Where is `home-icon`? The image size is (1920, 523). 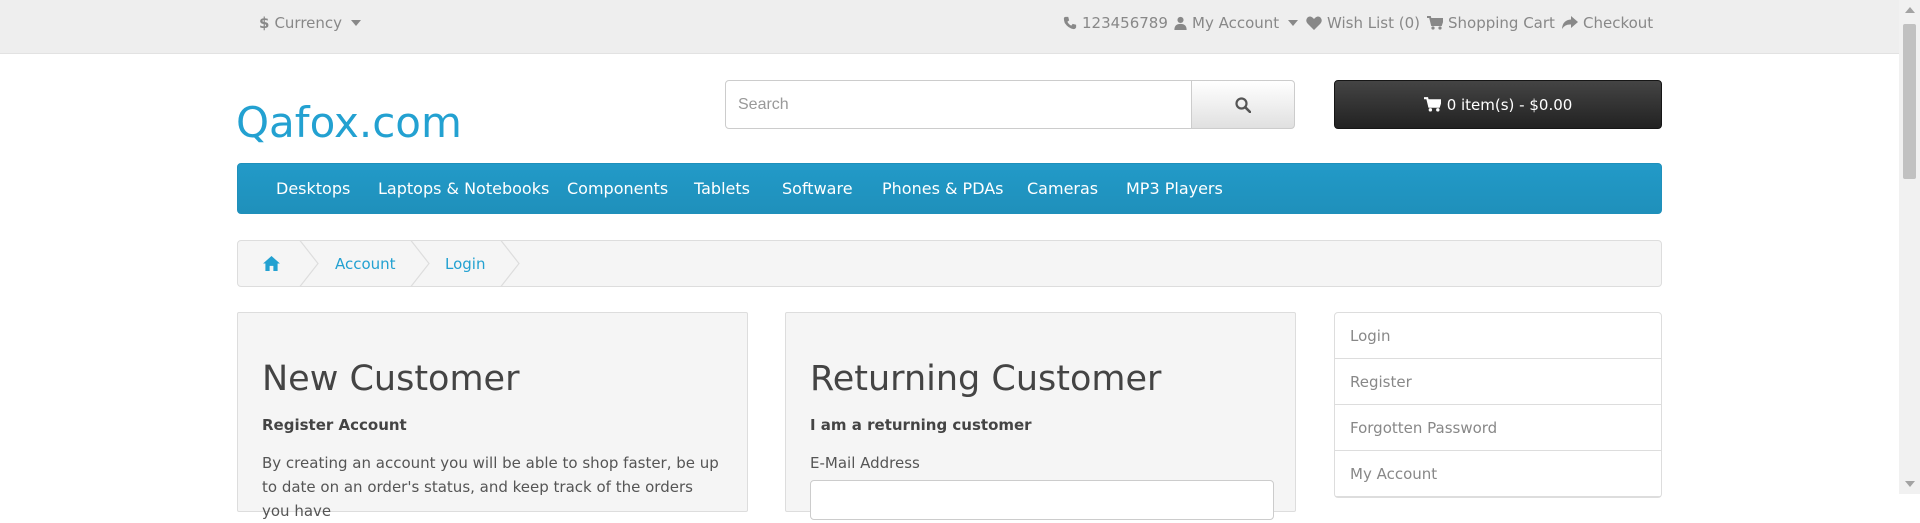
home-icon is located at coordinates (271, 263).